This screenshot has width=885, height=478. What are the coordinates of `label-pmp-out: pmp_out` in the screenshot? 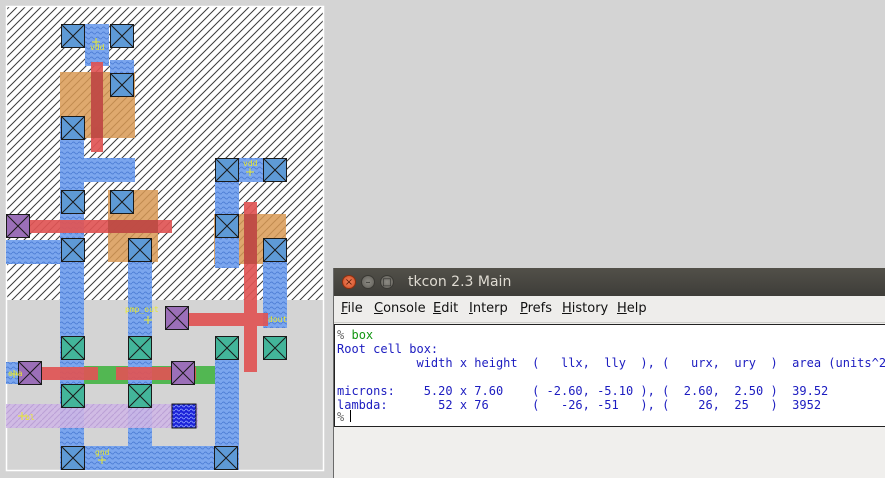 It's located at (142, 309).